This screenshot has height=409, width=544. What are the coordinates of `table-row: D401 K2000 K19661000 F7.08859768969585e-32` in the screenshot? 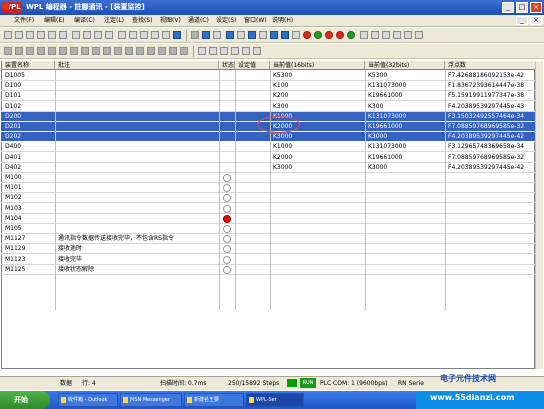 It's located at (268, 158).